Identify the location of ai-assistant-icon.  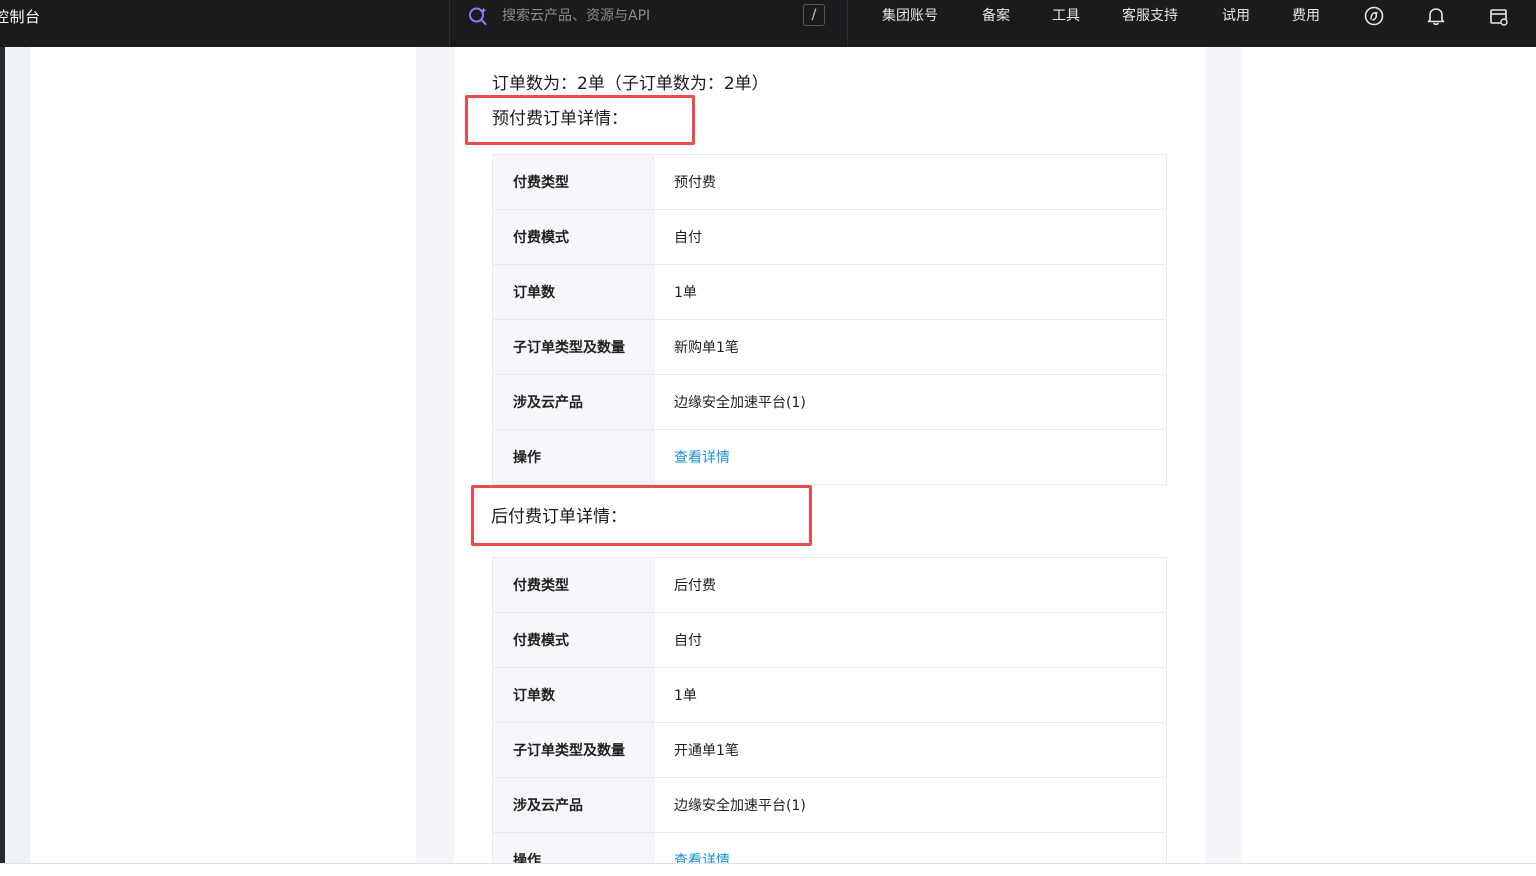
(1374, 16).